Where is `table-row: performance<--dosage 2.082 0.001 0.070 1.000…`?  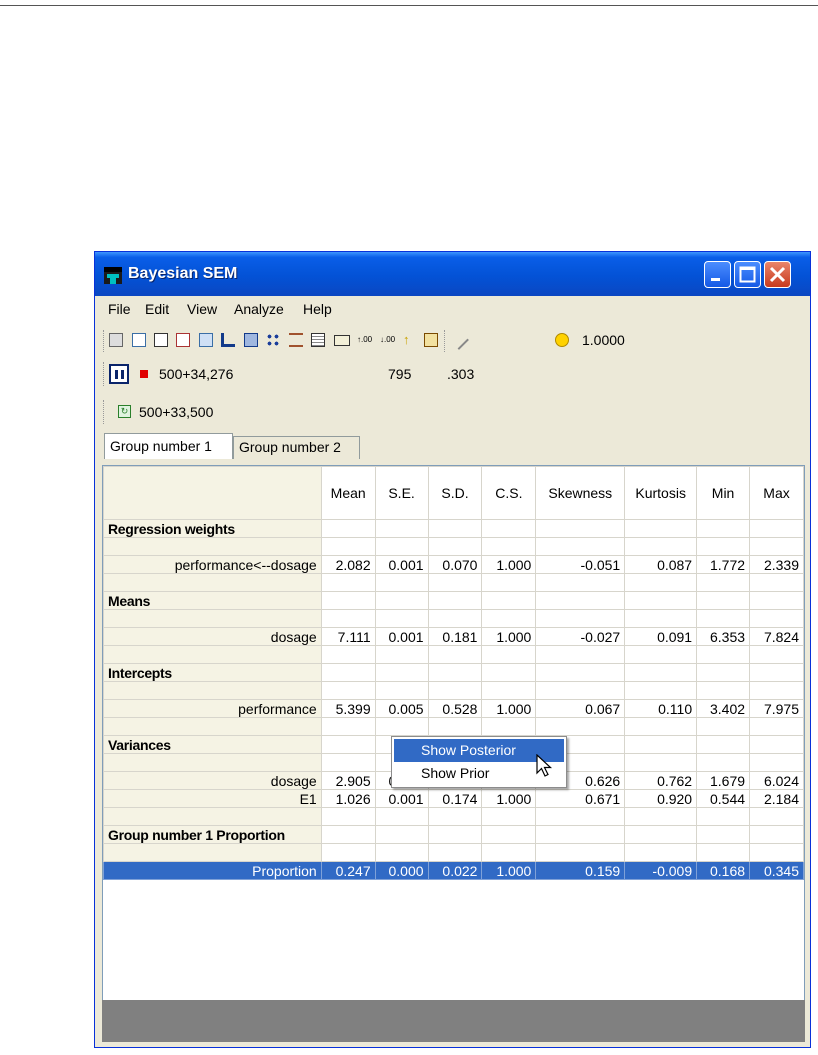
table-row: performance<--dosage 2.082 0.001 0.070 1.000… is located at coordinates (453, 564).